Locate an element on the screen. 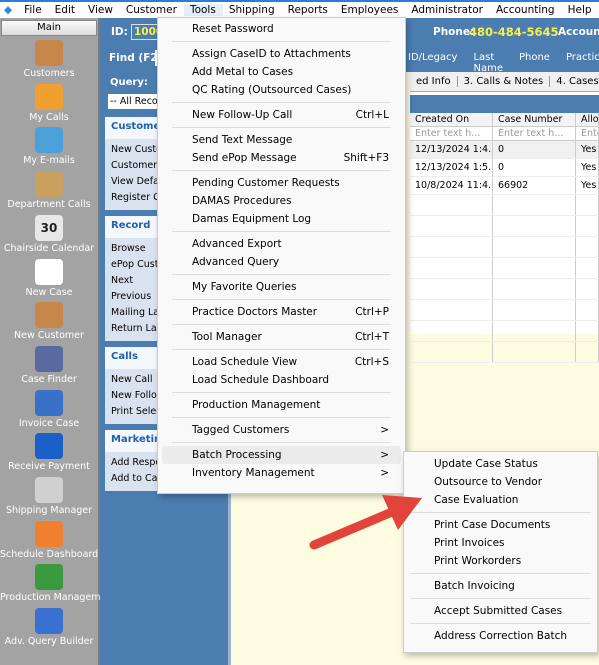 Image resolution: width=599 pixels, height=665 pixels. menu-item-advanced-query: Advanced Query is located at coordinates (281, 262).